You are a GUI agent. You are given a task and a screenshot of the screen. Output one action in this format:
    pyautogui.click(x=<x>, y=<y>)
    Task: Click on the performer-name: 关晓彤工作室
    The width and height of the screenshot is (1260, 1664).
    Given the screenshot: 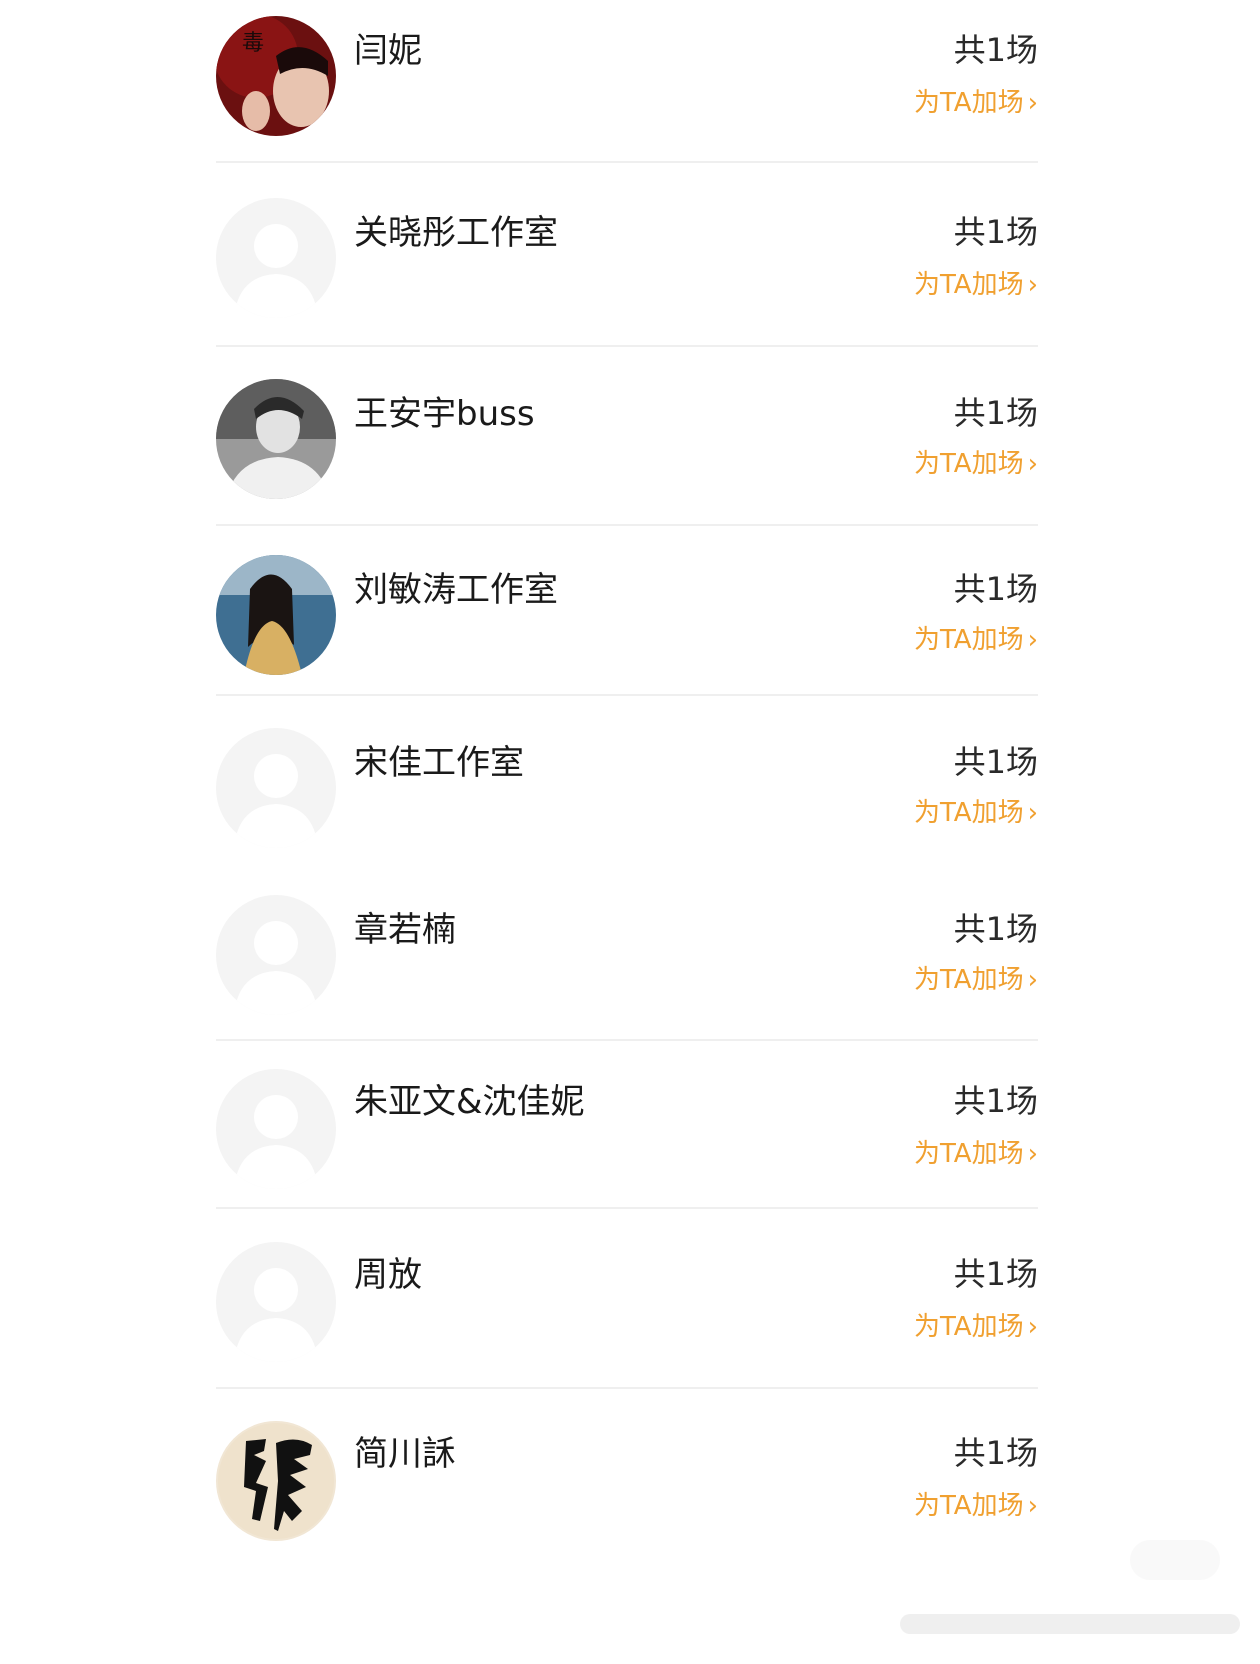 What is the action you would take?
    pyautogui.click(x=456, y=233)
    